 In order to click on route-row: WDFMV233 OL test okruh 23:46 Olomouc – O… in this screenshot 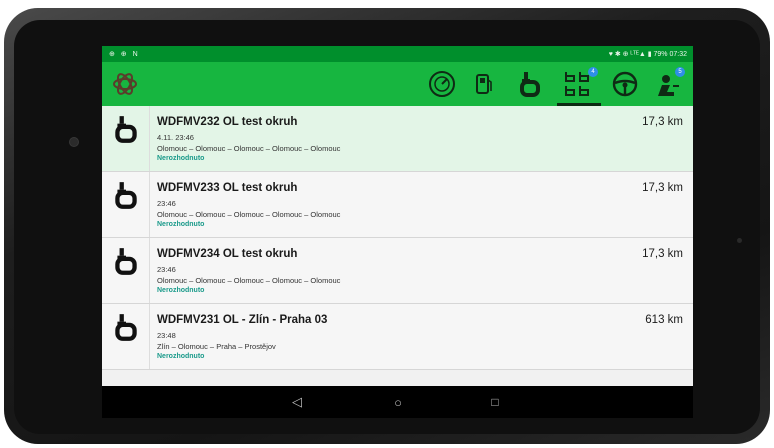, I will do `click(397, 205)`.